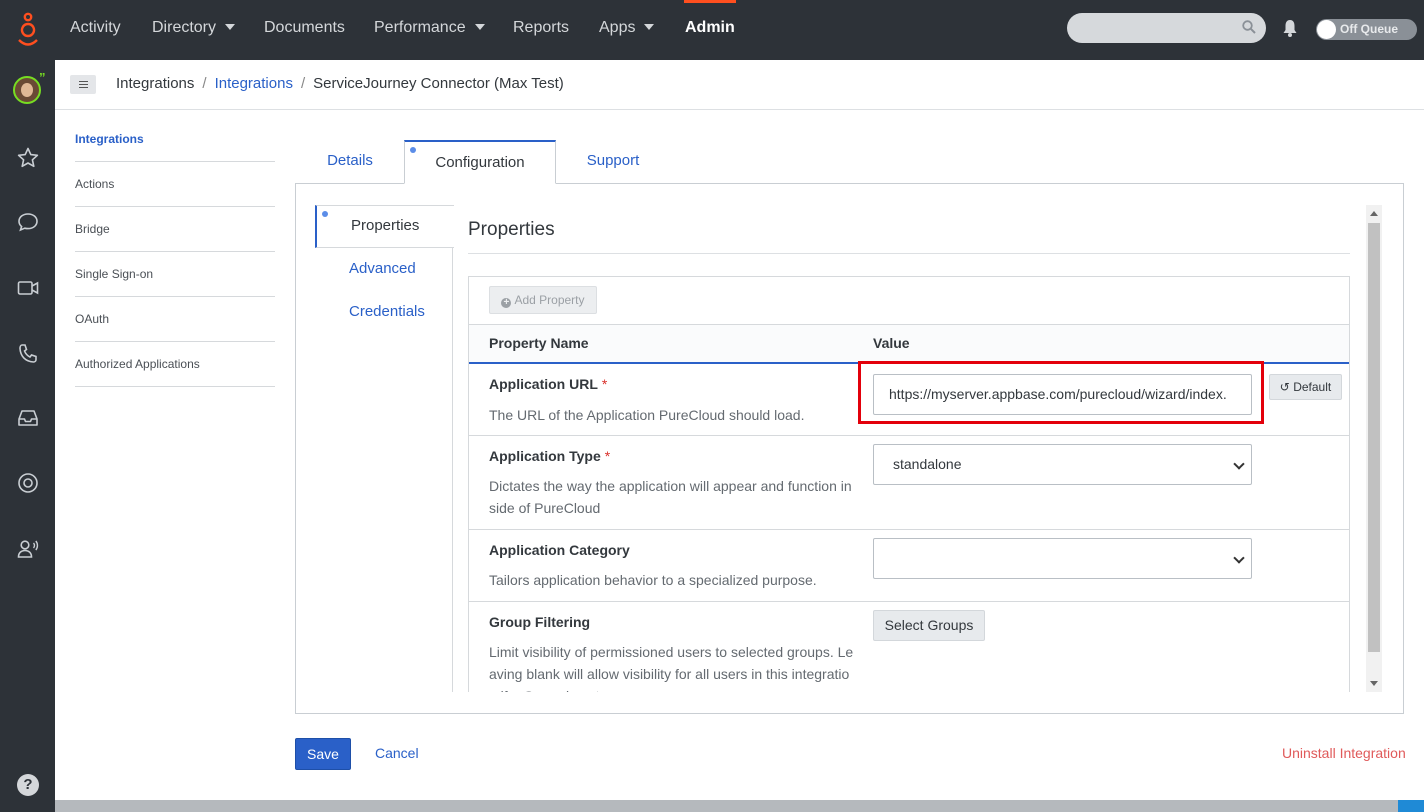 The width and height of the screenshot is (1424, 812). I want to click on status-quote-icon: ”, so click(42, 77).